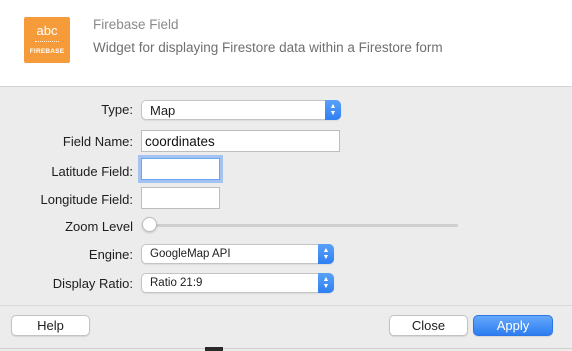 This screenshot has width=572, height=351. Describe the element at coordinates (86, 199) in the screenshot. I see `longitude-field-label: Longitude Field:` at that location.